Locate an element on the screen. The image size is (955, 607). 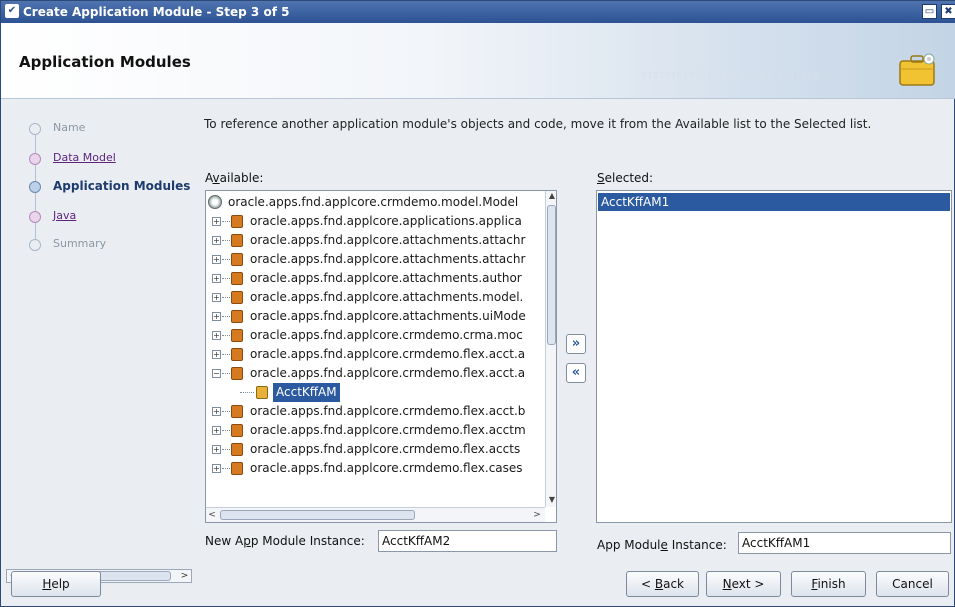
scroll-down-arrow-icon: ▼ is located at coordinates (551, 501).